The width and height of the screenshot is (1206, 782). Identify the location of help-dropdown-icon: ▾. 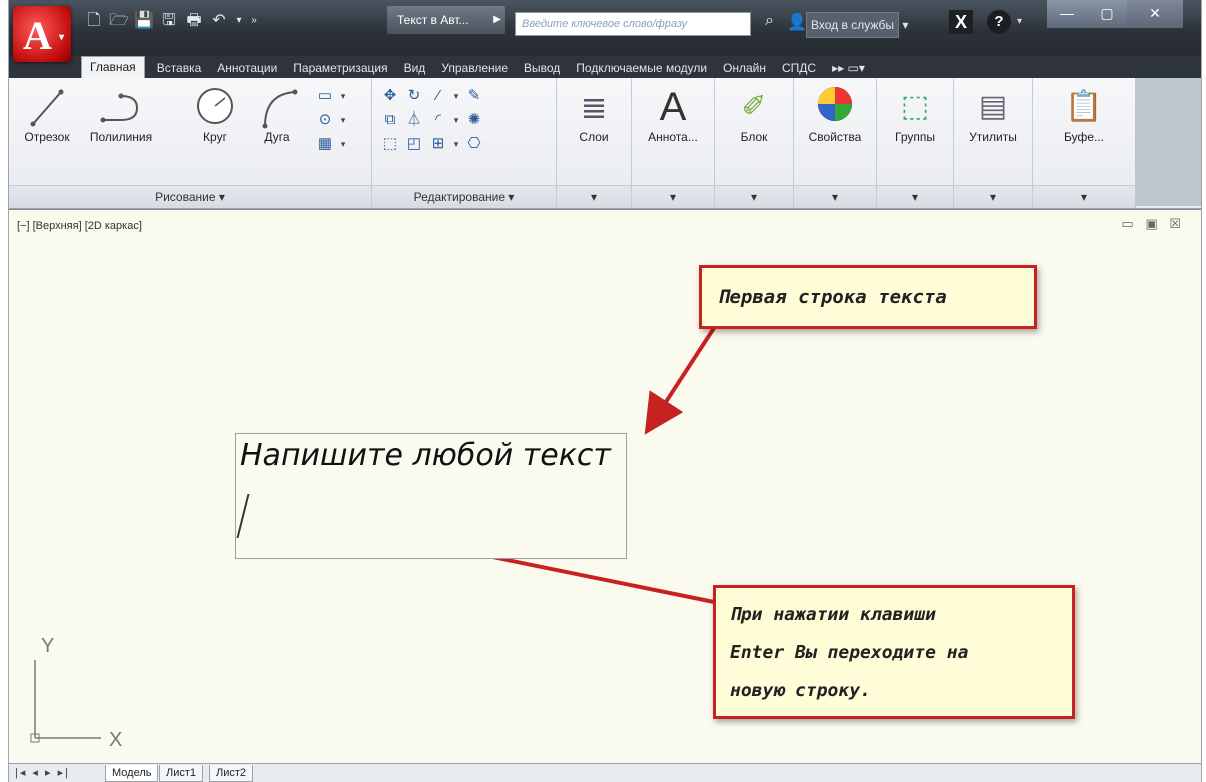
(1019, 21).